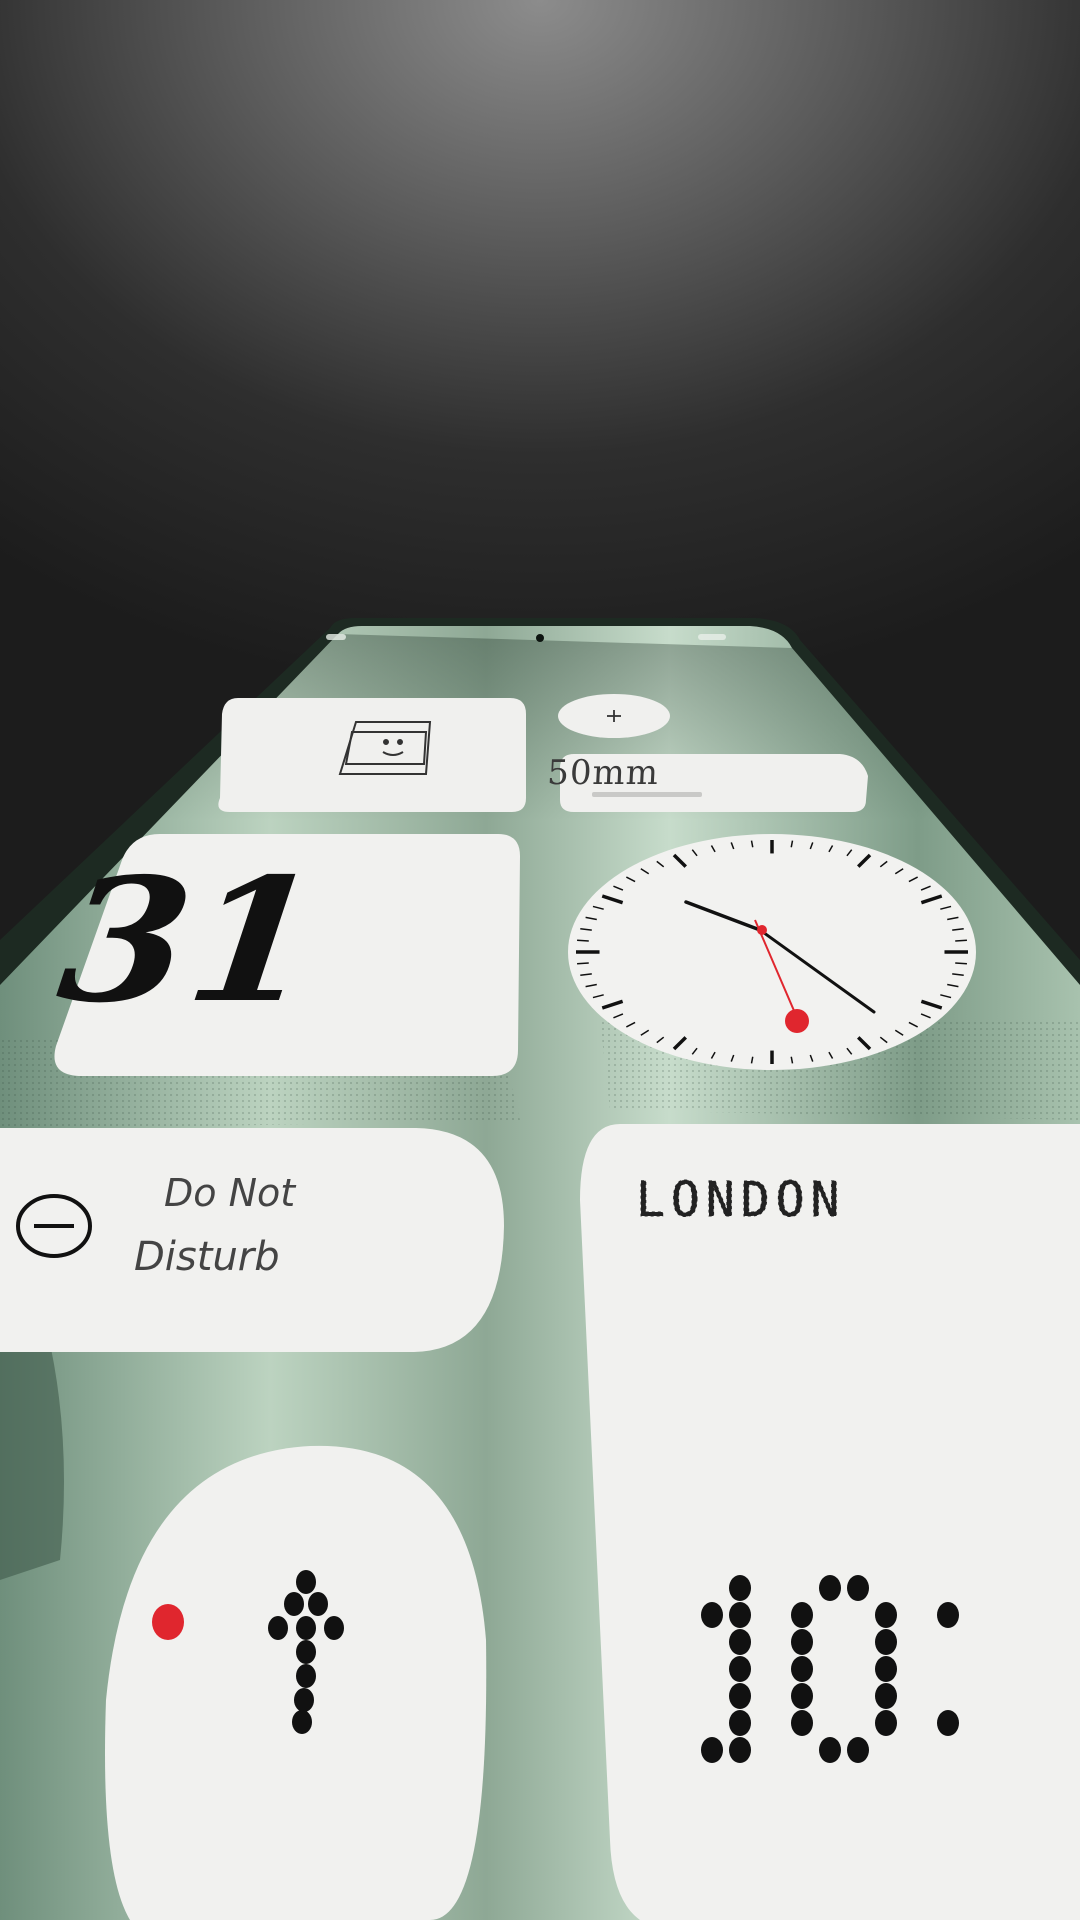  Describe the element at coordinates (614, 716) in the screenshot. I see `lens-plus-button` at that location.